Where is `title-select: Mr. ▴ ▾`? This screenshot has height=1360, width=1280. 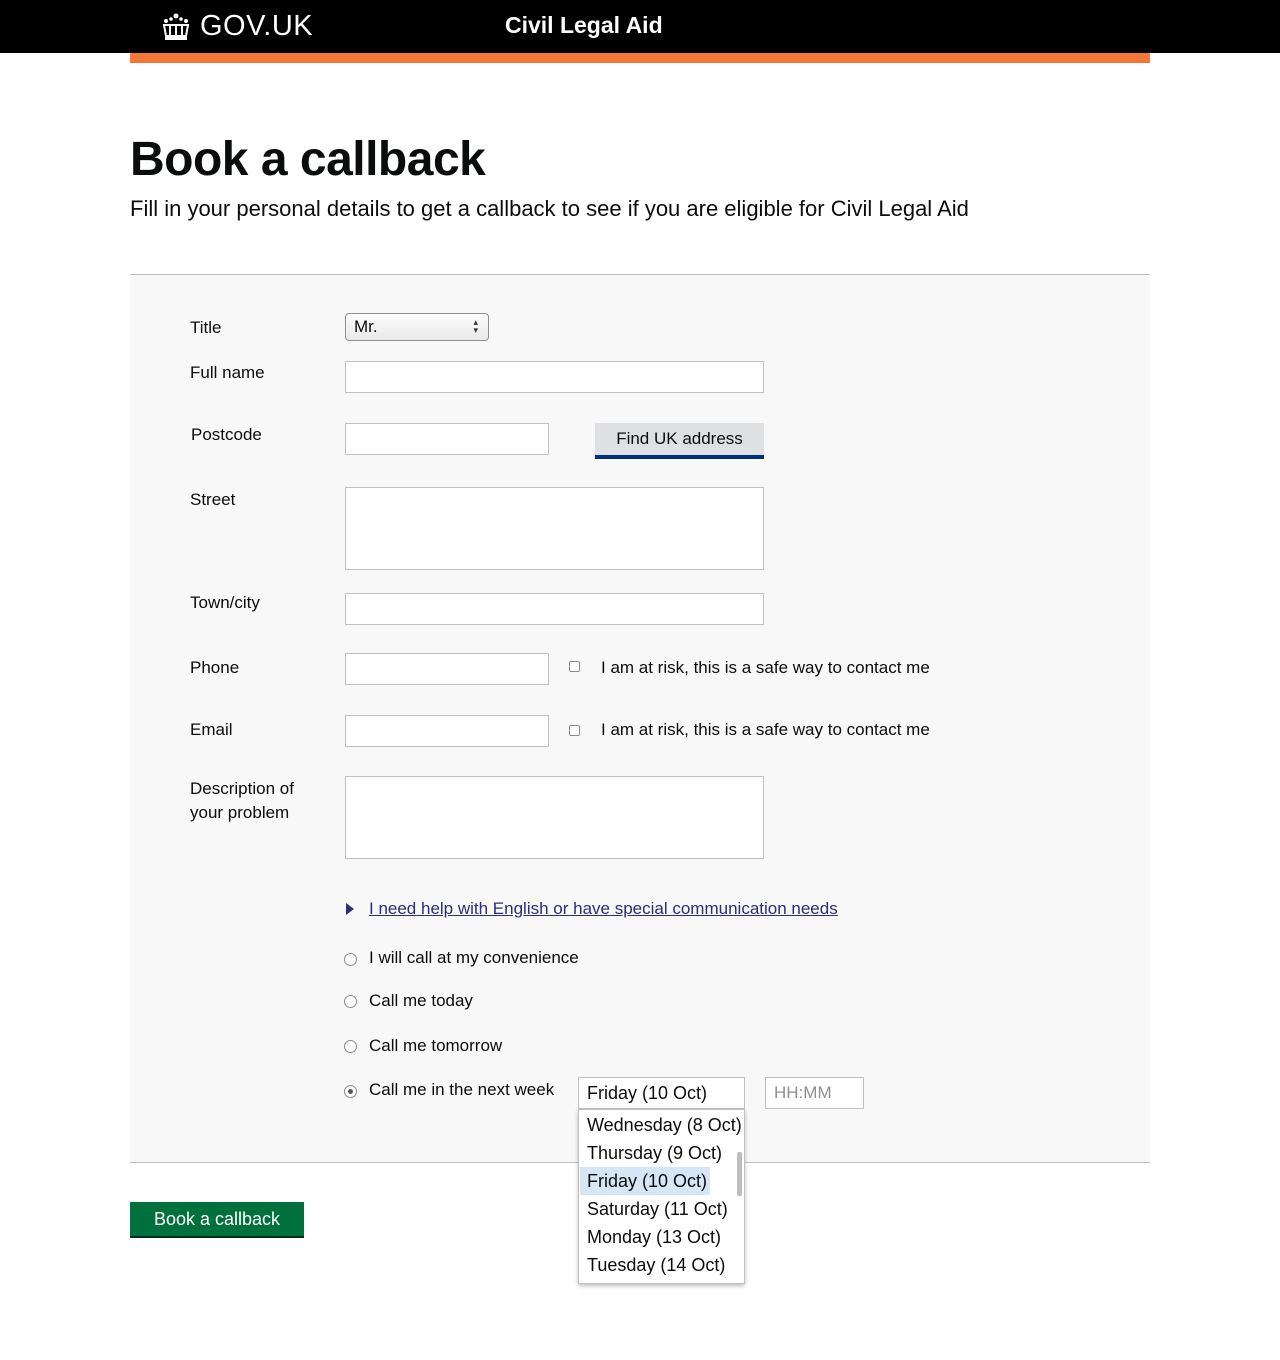 title-select: Mr. ▴ ▾ is located at coordinates (417, 327).